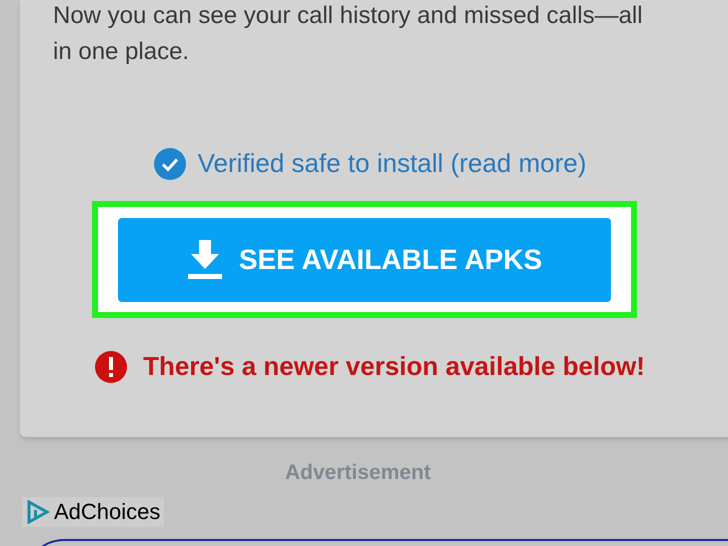  I want to click on alert-icon, so click(111, 366).